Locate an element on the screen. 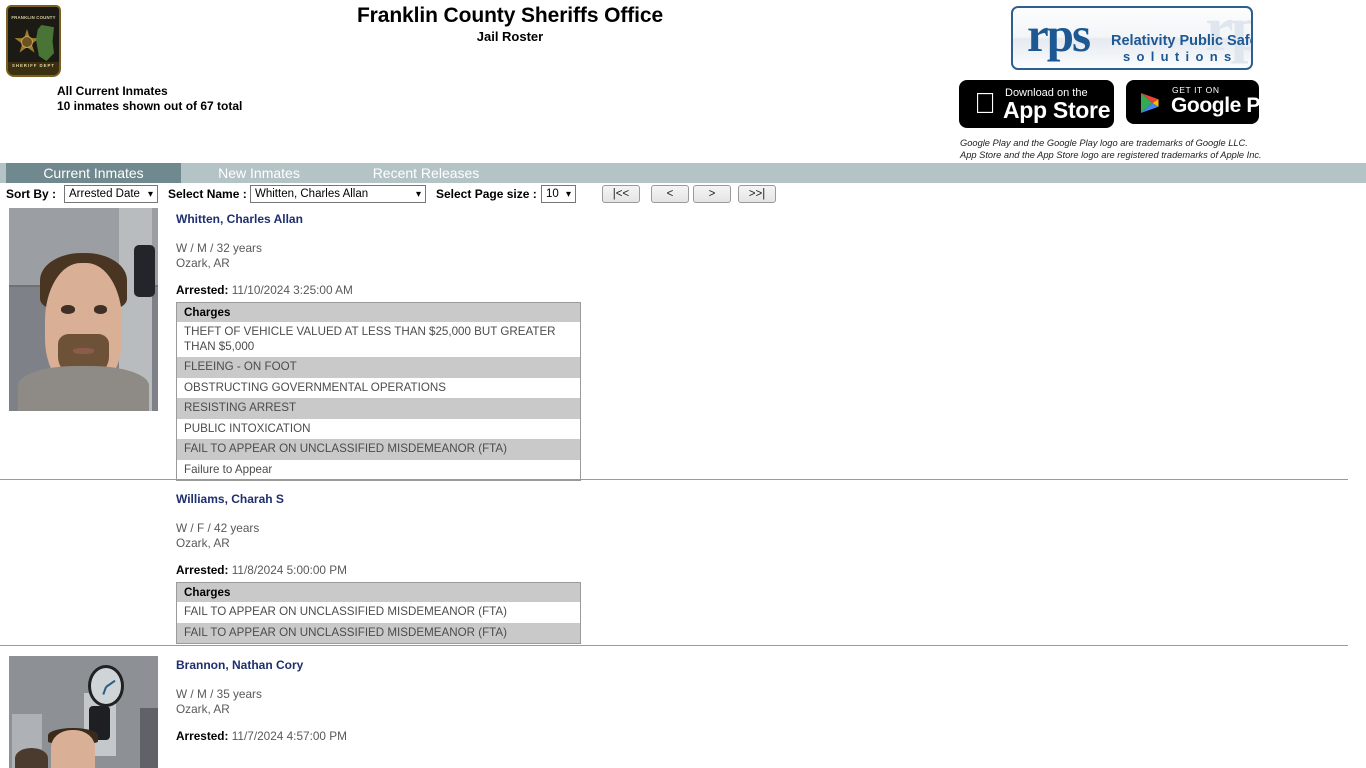 This screenshot has width=1366, height=768. last-page-button: >>| is located at coordinates (757, 194).